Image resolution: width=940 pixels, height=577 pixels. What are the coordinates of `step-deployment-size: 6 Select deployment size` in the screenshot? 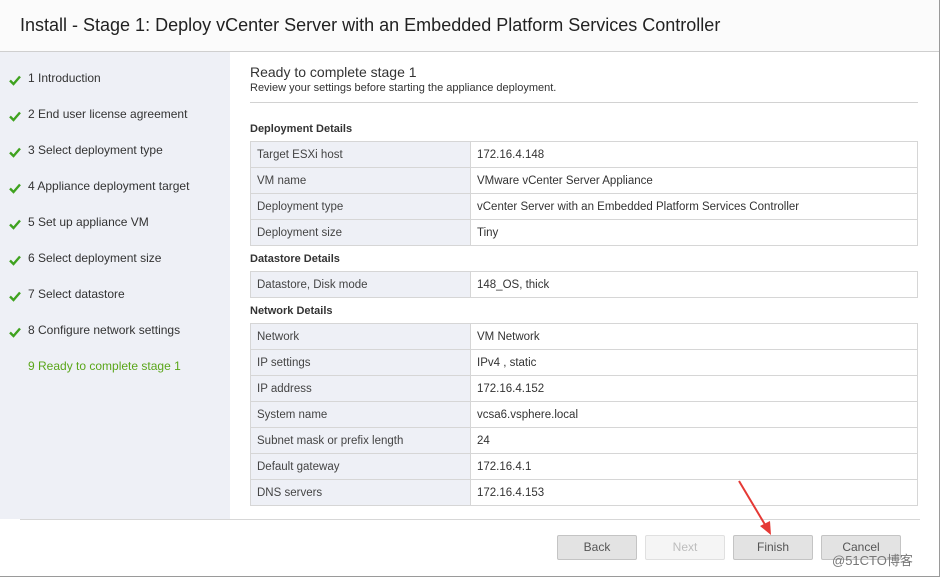 It's located at (115, 260).